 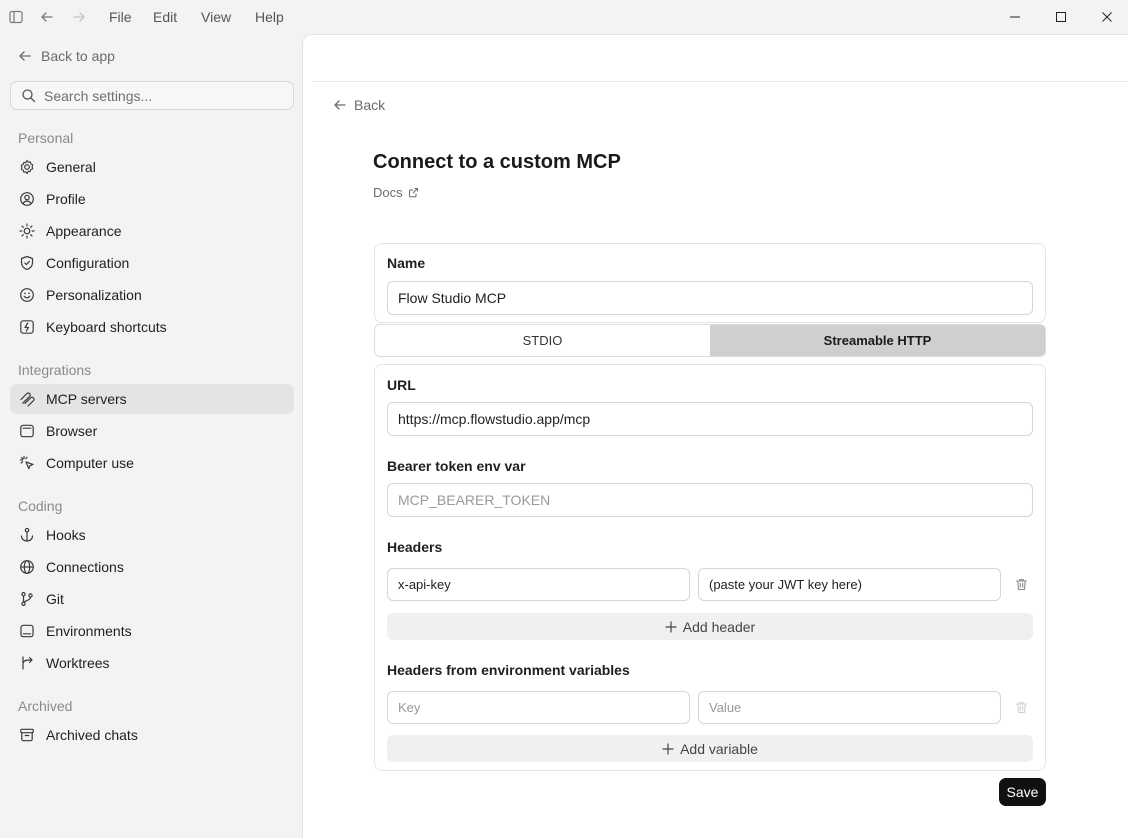 I want to click on menu-edit: Edit, so click(x=165, y=17).